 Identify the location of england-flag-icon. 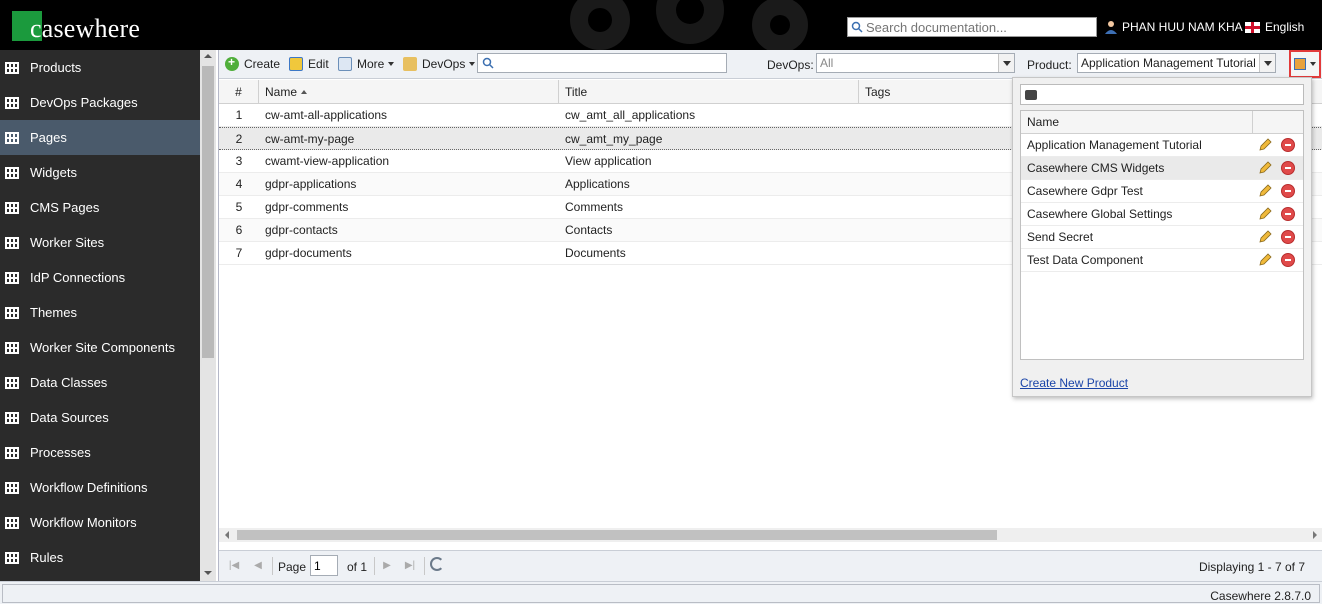
(1252, 27).